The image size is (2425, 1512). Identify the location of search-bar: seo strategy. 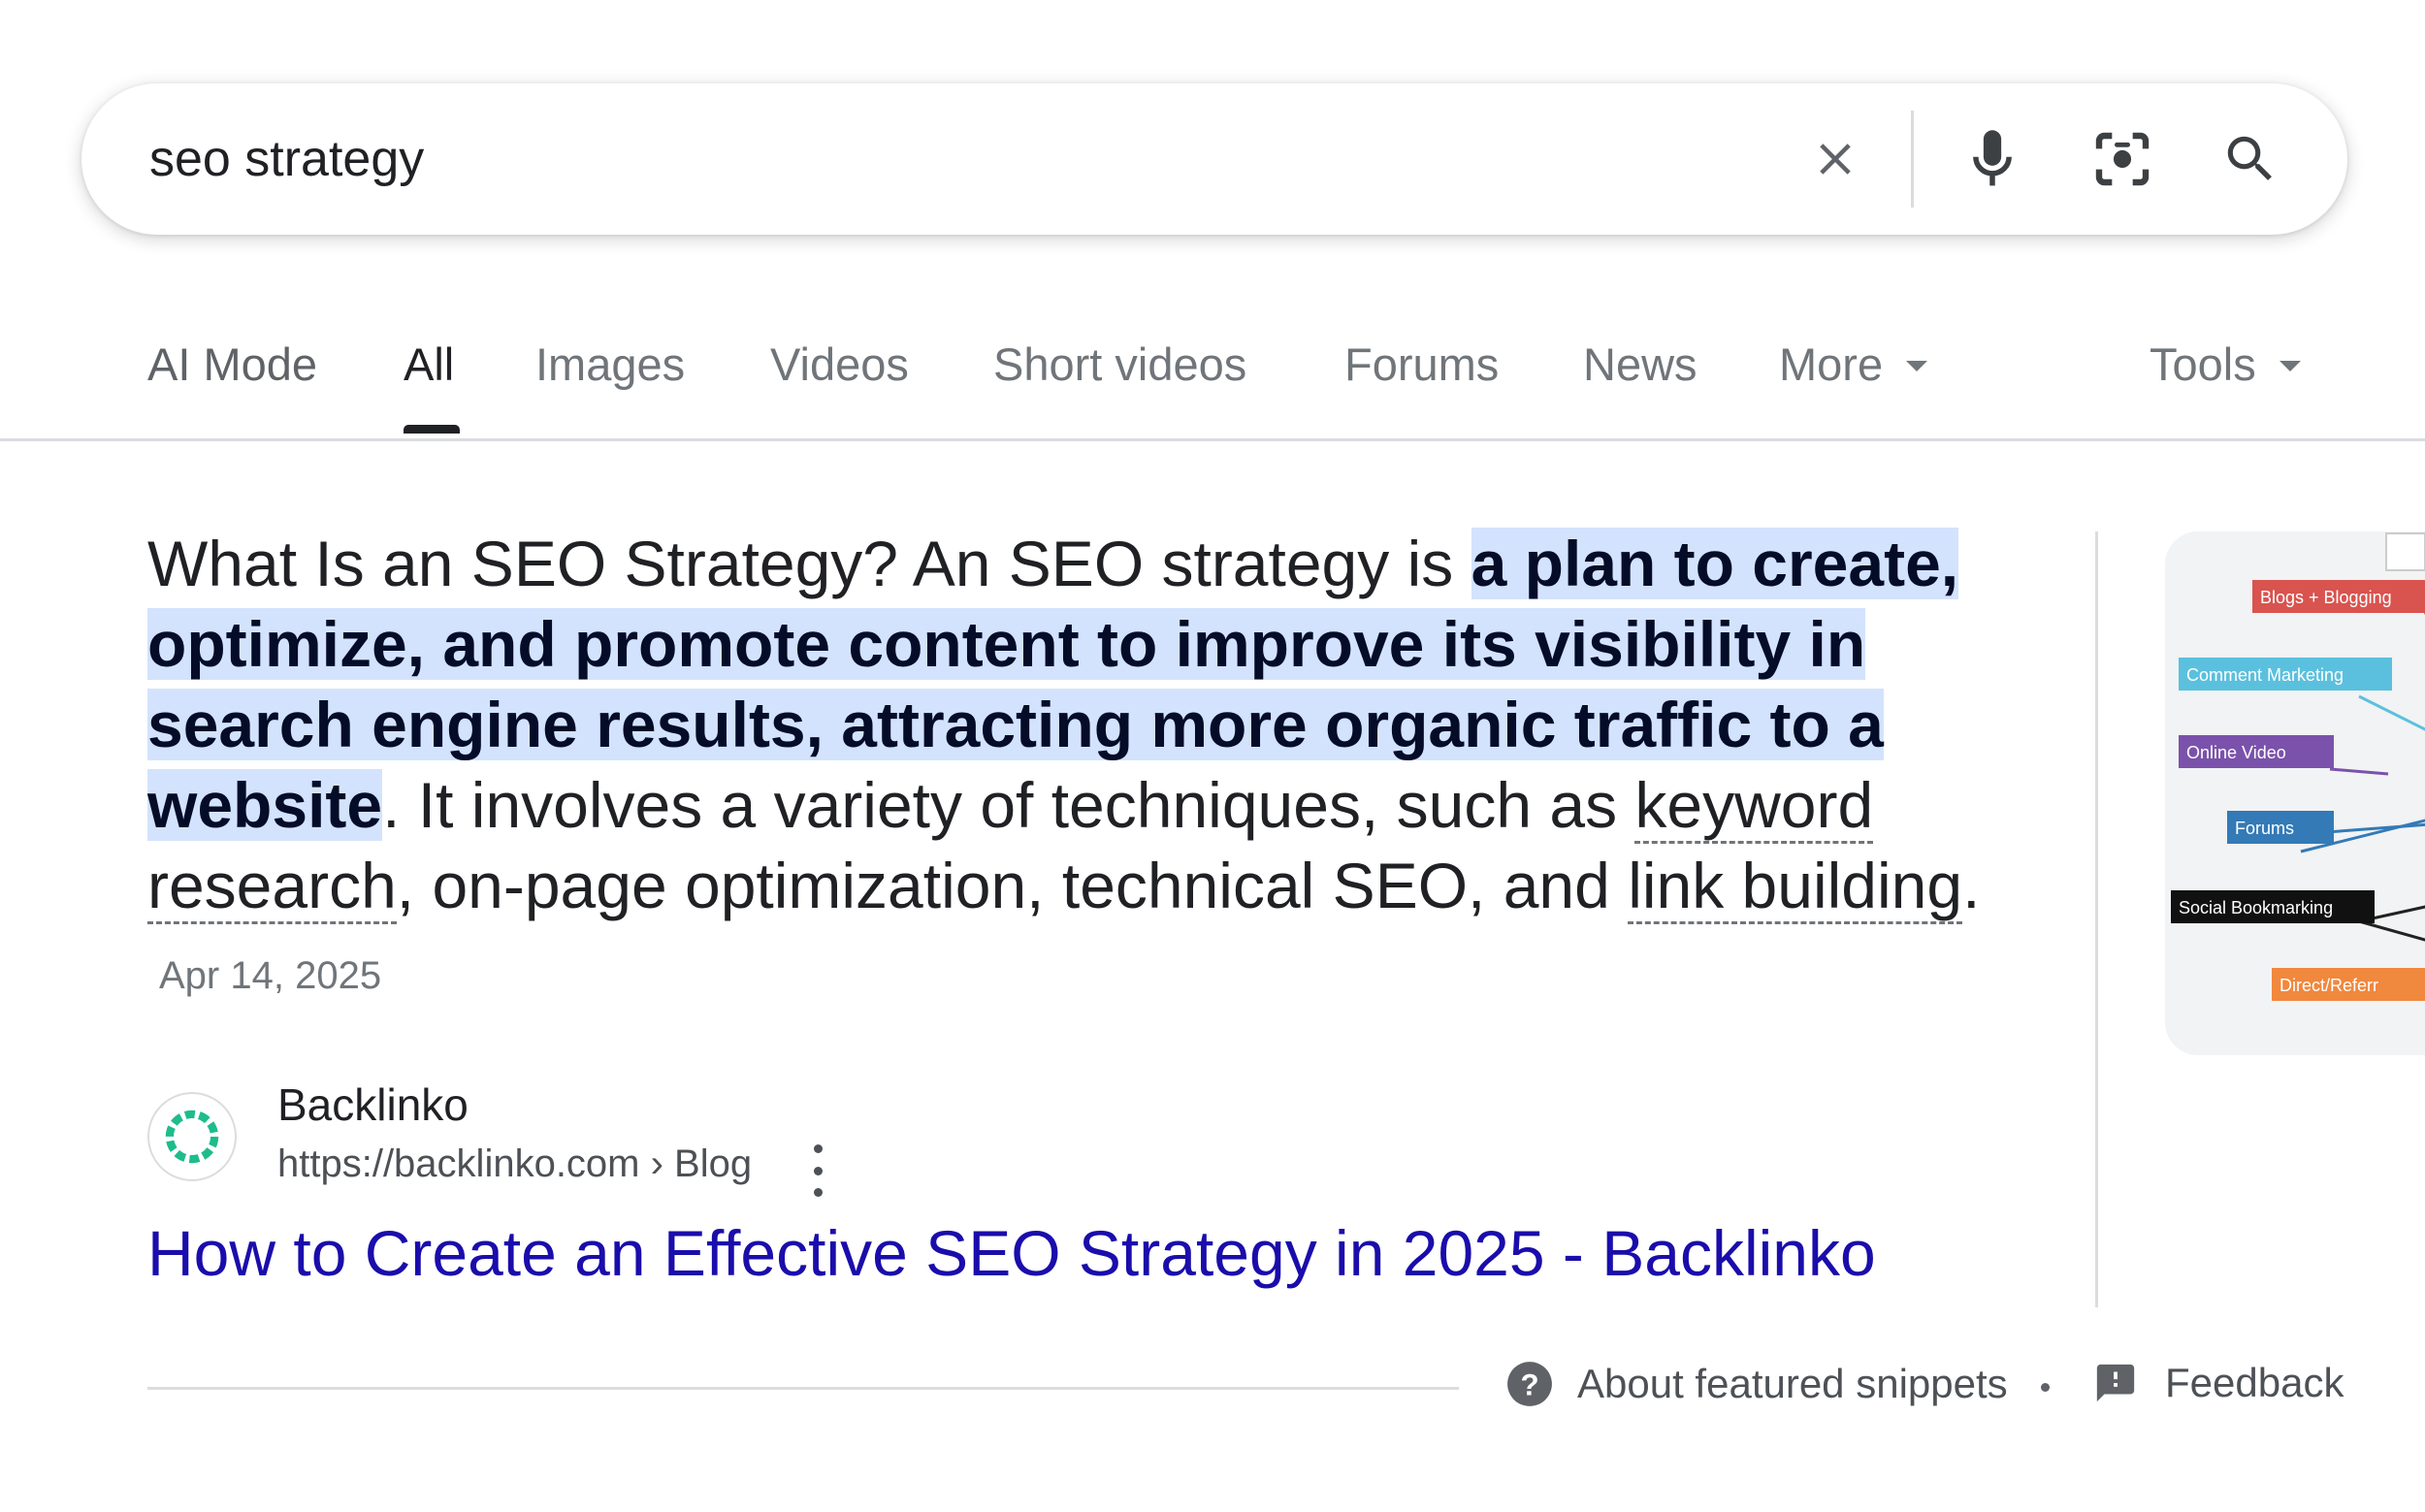
(1214, 159).